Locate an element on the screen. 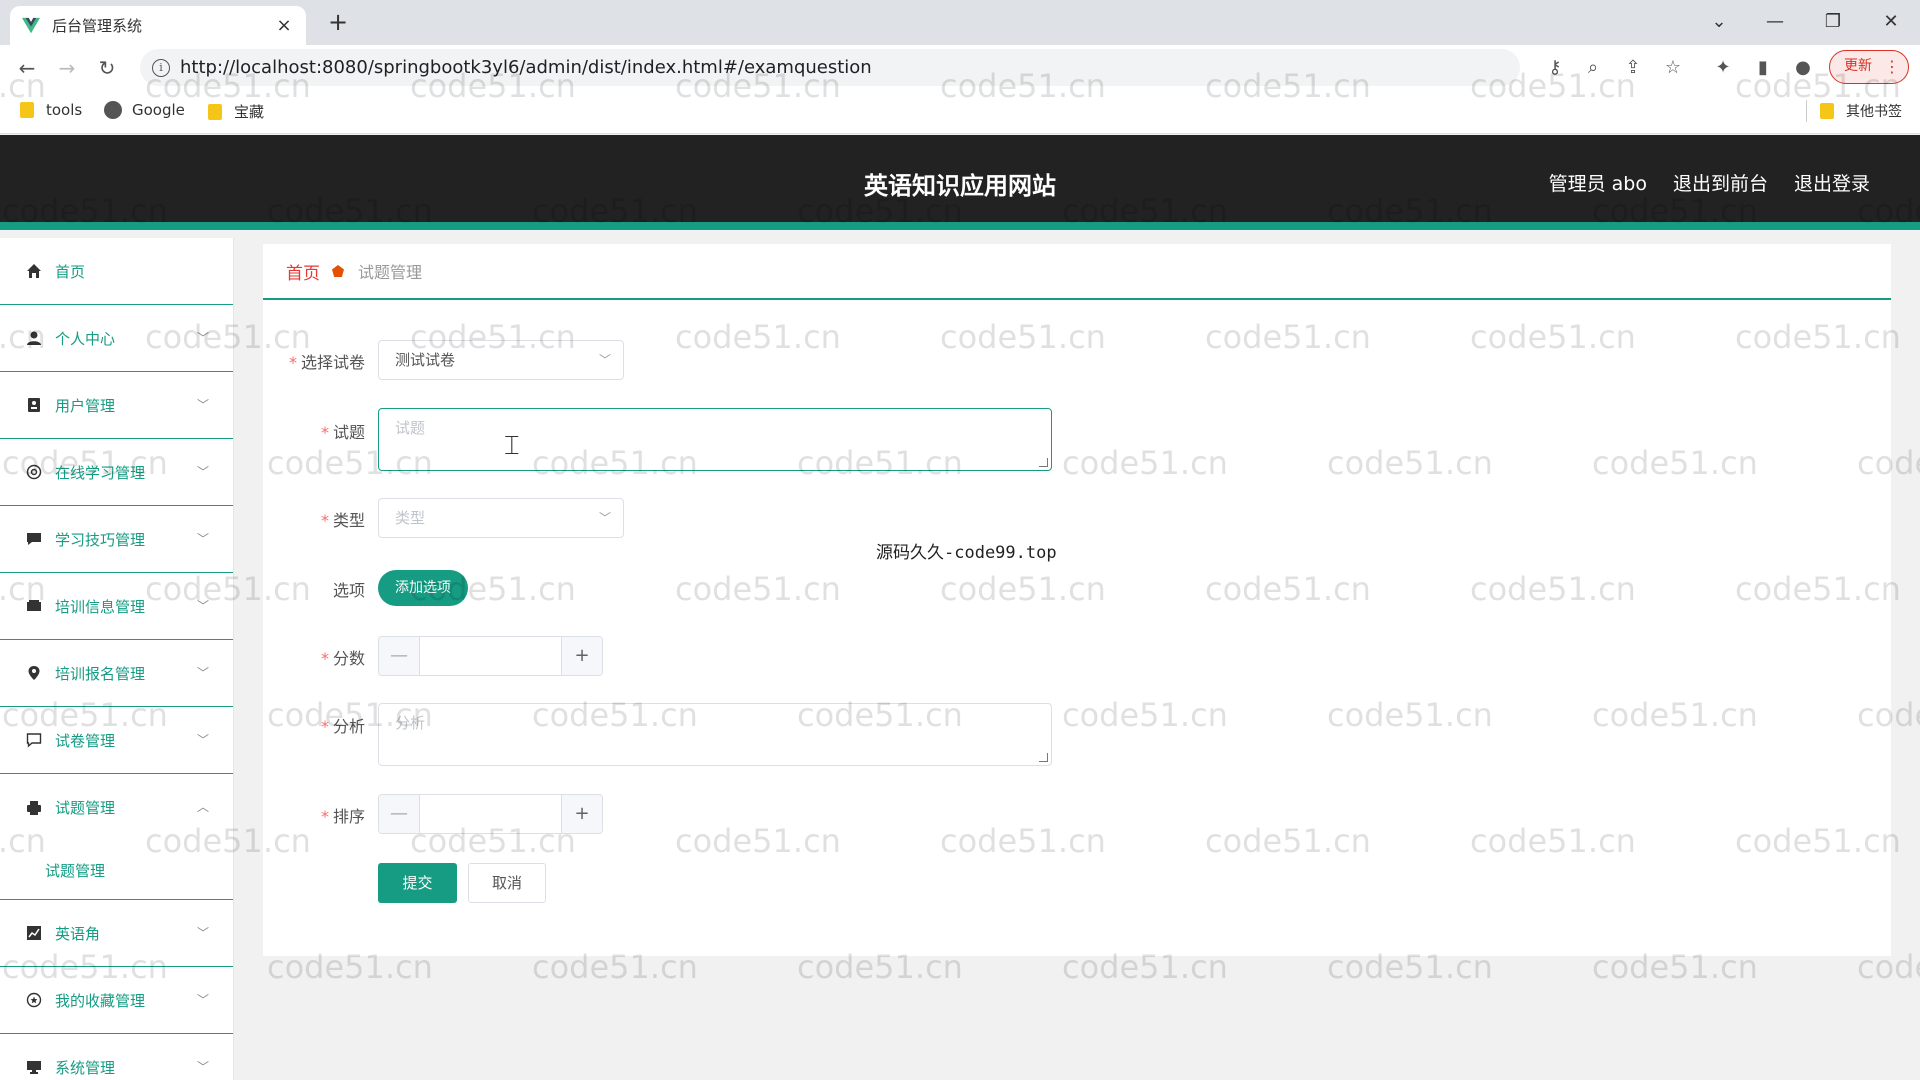 The width and height of the screenshot is (1920, 1080). sidebar-item-study-tips: 学习技巧管理 ﹀ is located at coordinates (116, 539).